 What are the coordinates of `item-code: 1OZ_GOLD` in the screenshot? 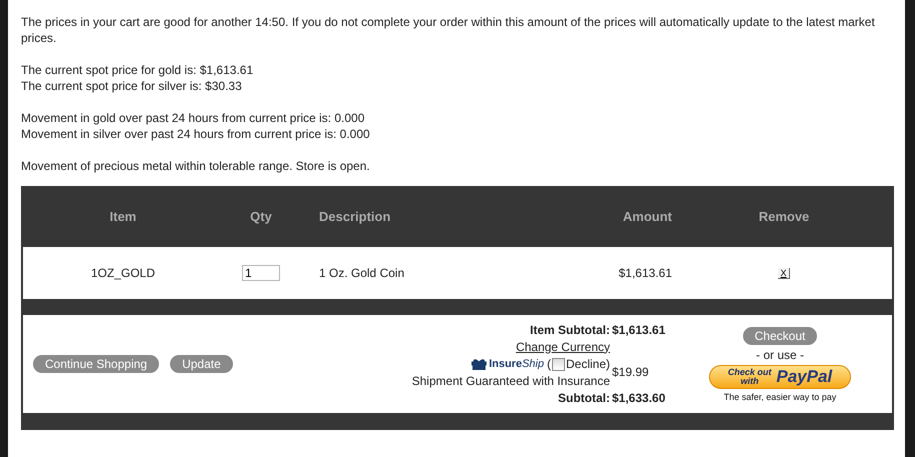 It's located at (123, 273).